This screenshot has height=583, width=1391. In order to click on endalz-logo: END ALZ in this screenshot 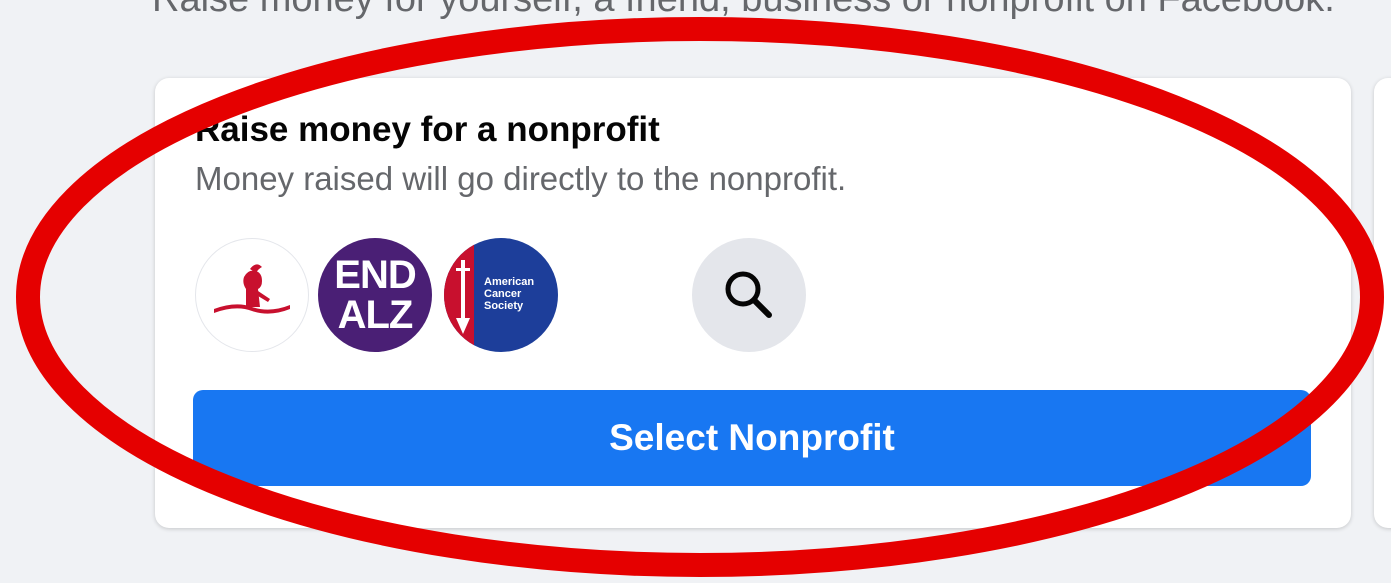, I will do `click(375, 295)`.